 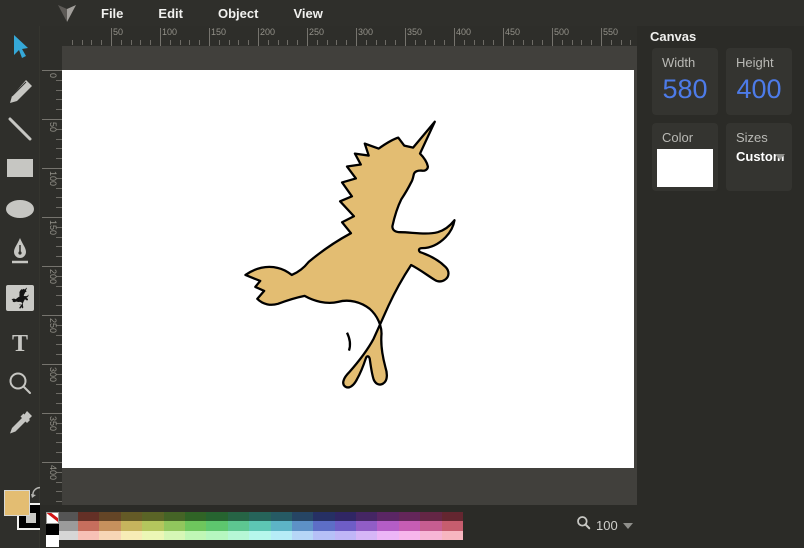 What do you see at coordinates (20, 209) in the screenshot?
I see `tool-ellipse` at bounding box center [20, 209].